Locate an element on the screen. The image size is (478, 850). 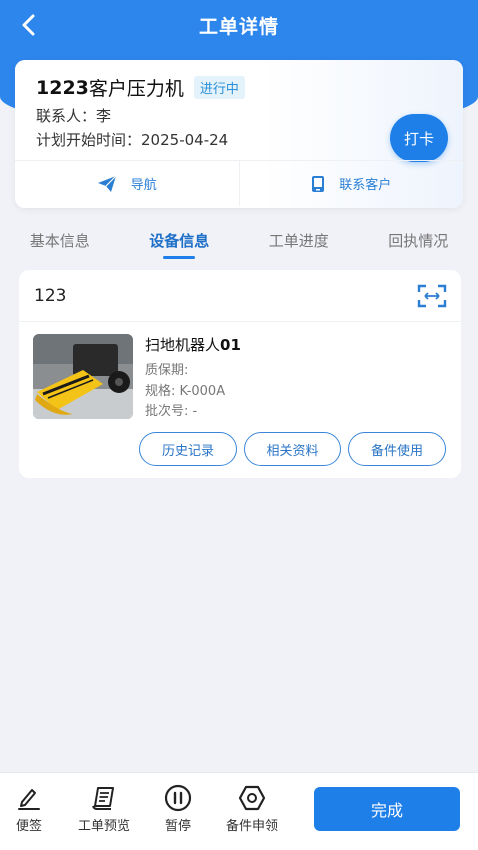
back-button is located at coordinates (29, 25).